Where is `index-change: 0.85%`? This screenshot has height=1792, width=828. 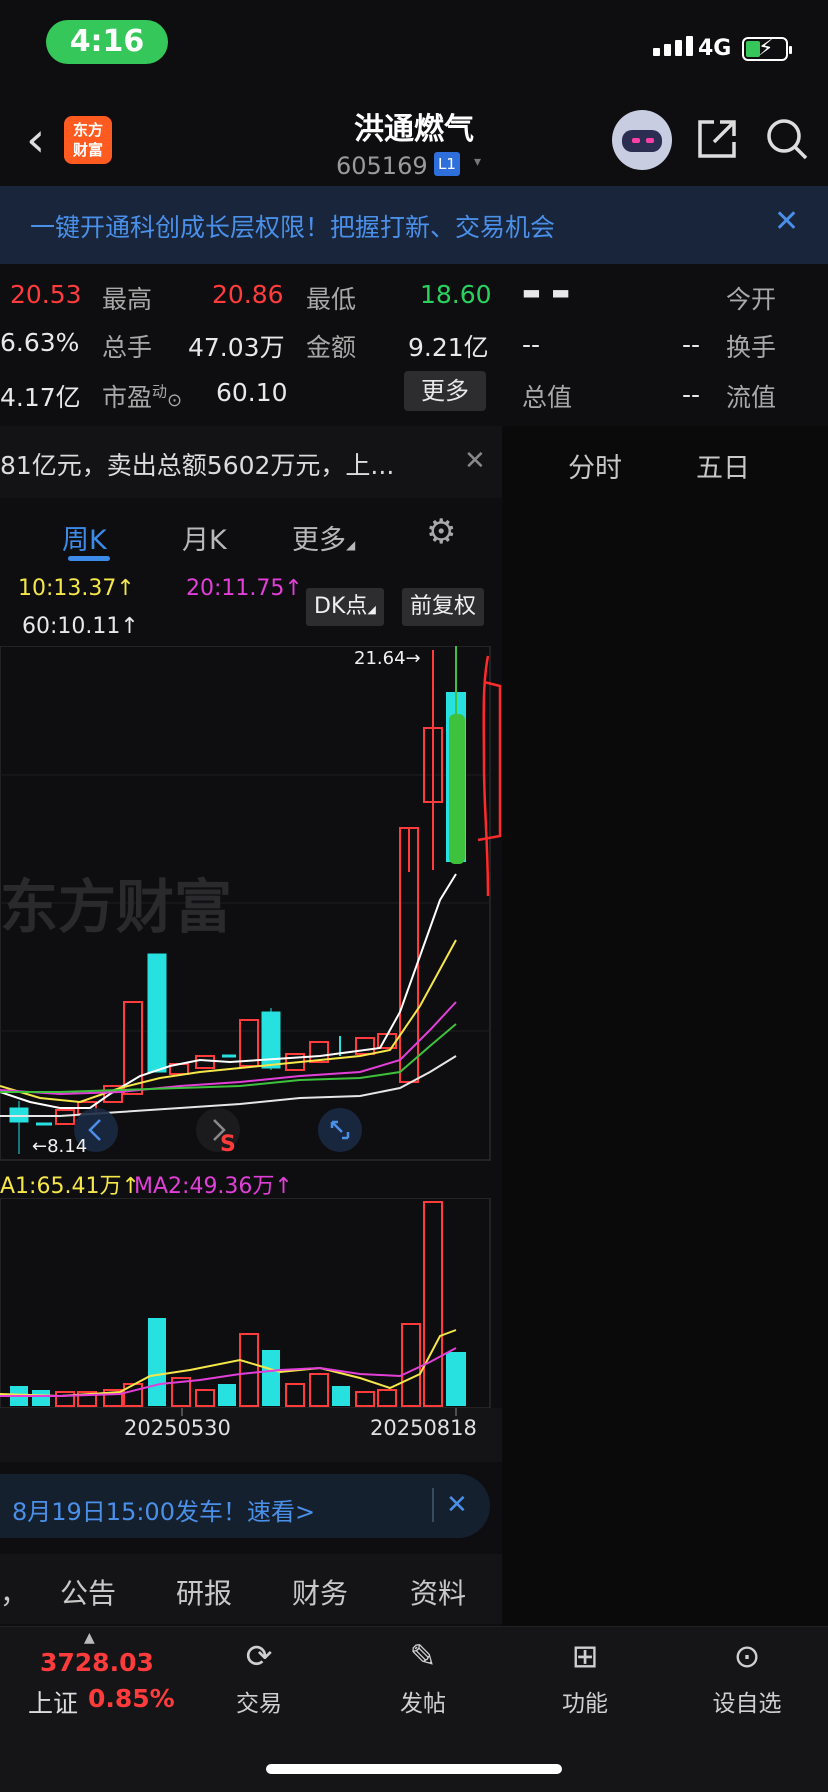 index-change: 0.85% is located at coordinates (131, 1698).